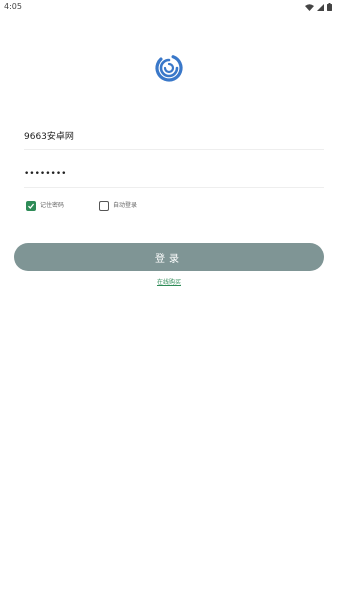 The image size is (338, 600). I want to click on username-input, so click(174, 135).